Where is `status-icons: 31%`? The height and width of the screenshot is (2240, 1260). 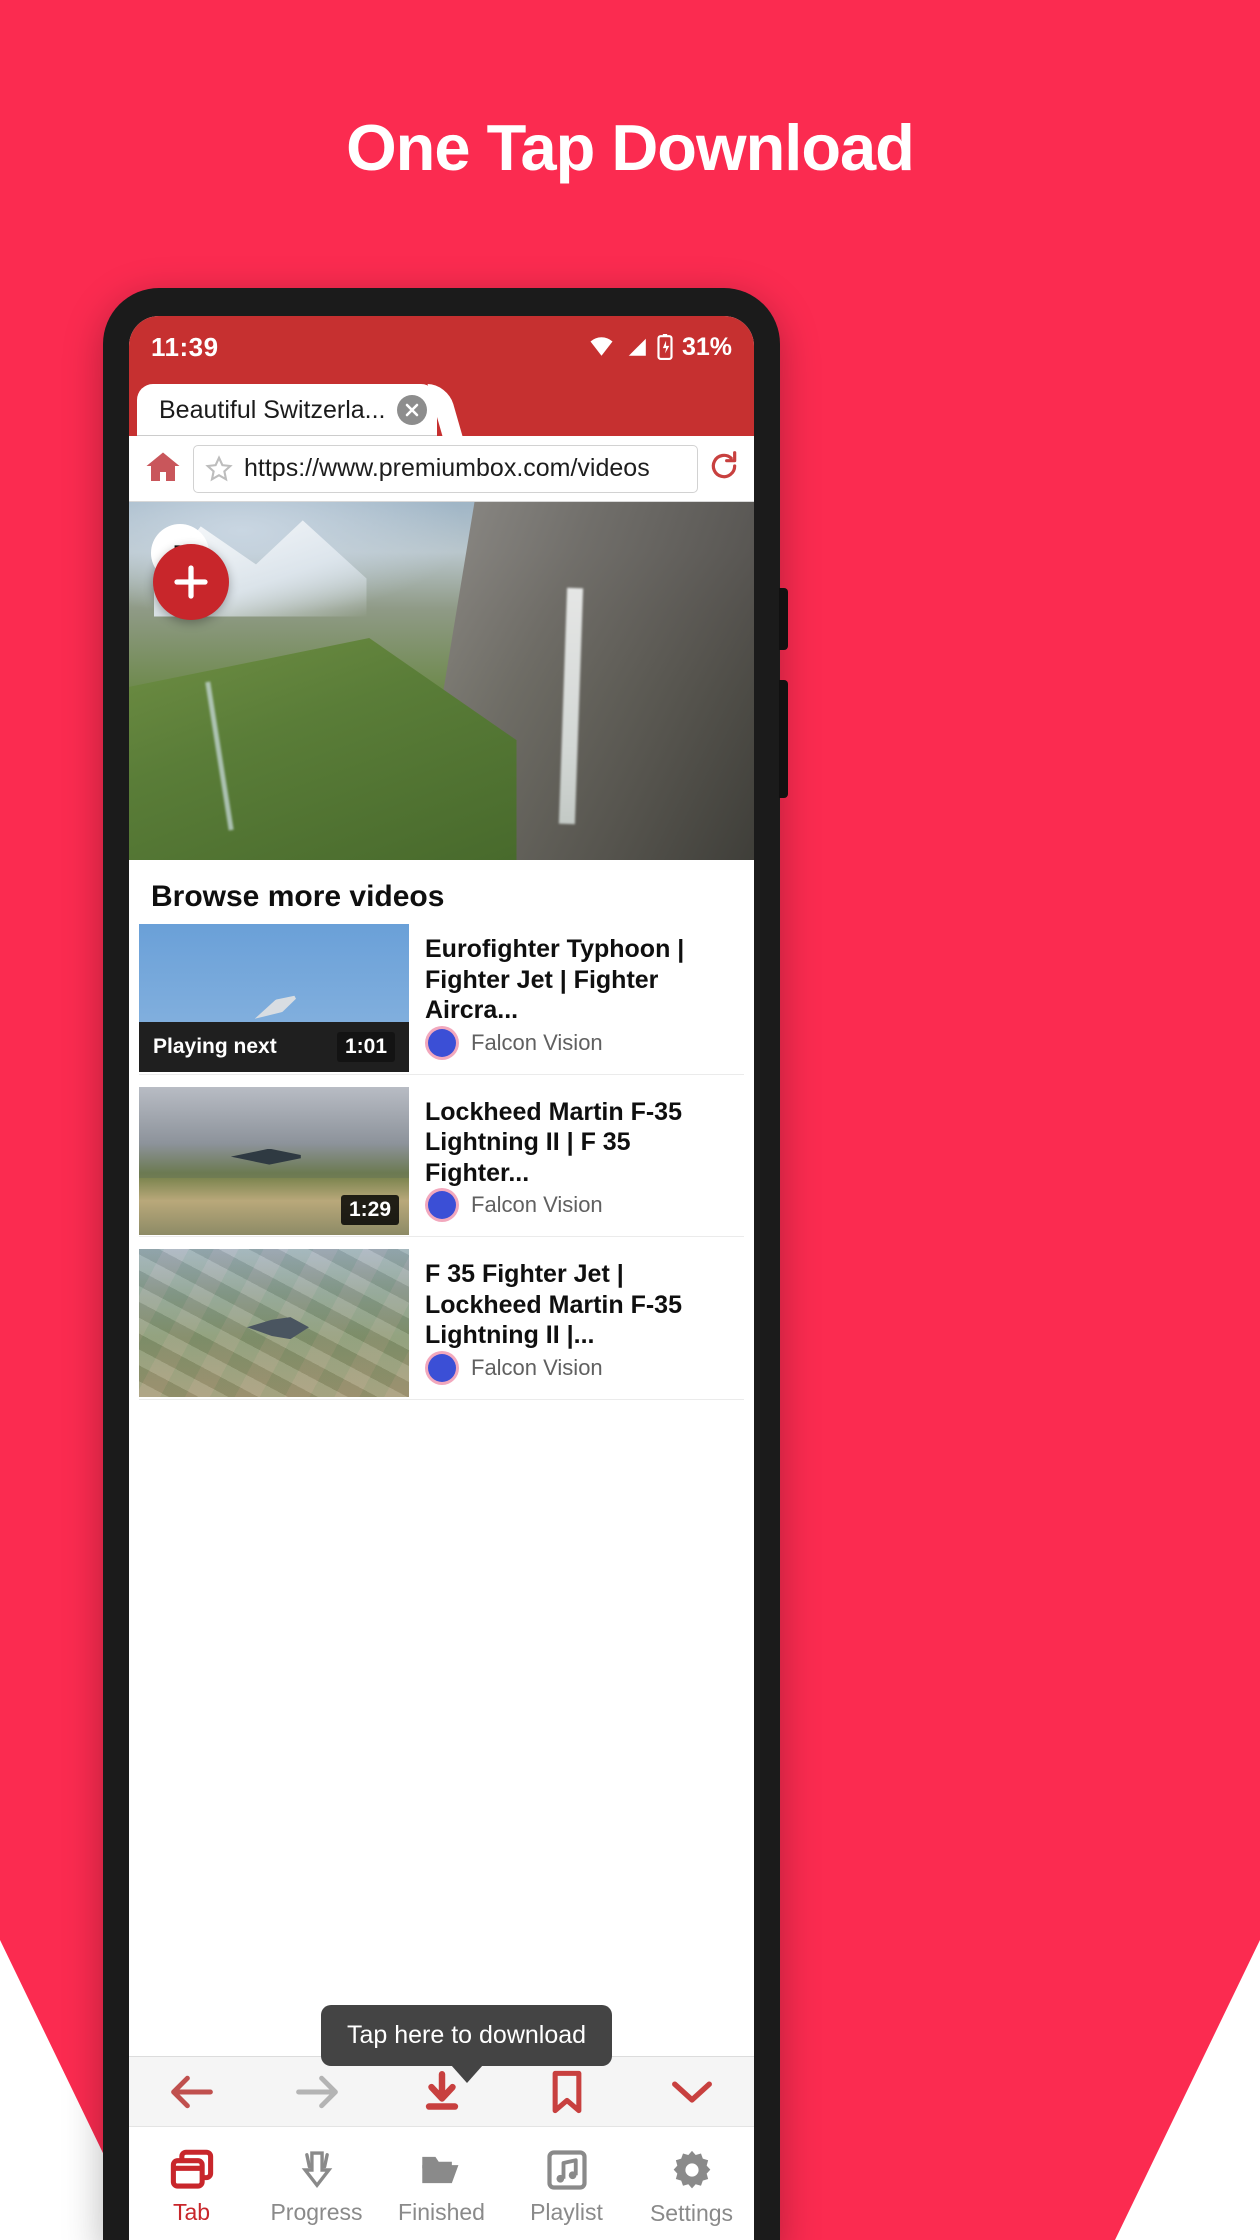 status-icons: 31% is located at coordinates (660, 347).